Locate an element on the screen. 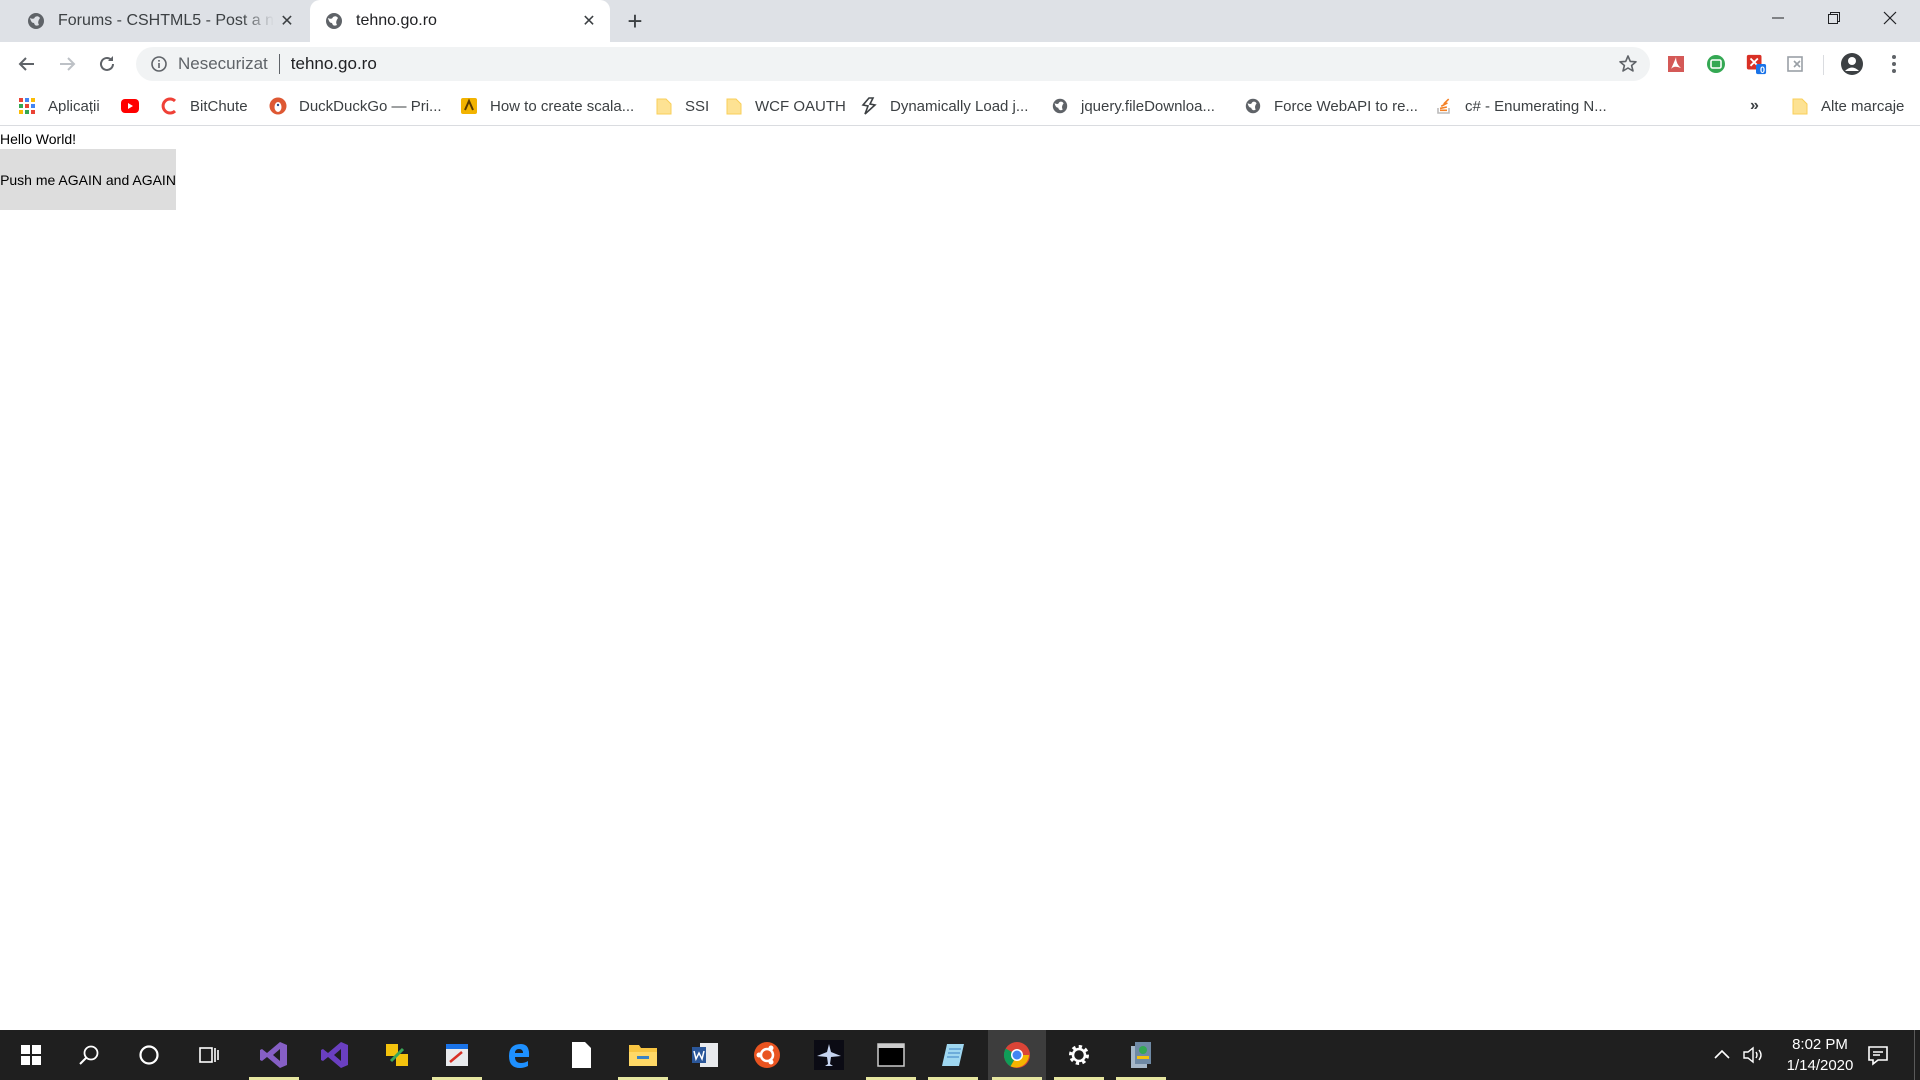  taskbar-settings is located at coordinates (1079, 1055).